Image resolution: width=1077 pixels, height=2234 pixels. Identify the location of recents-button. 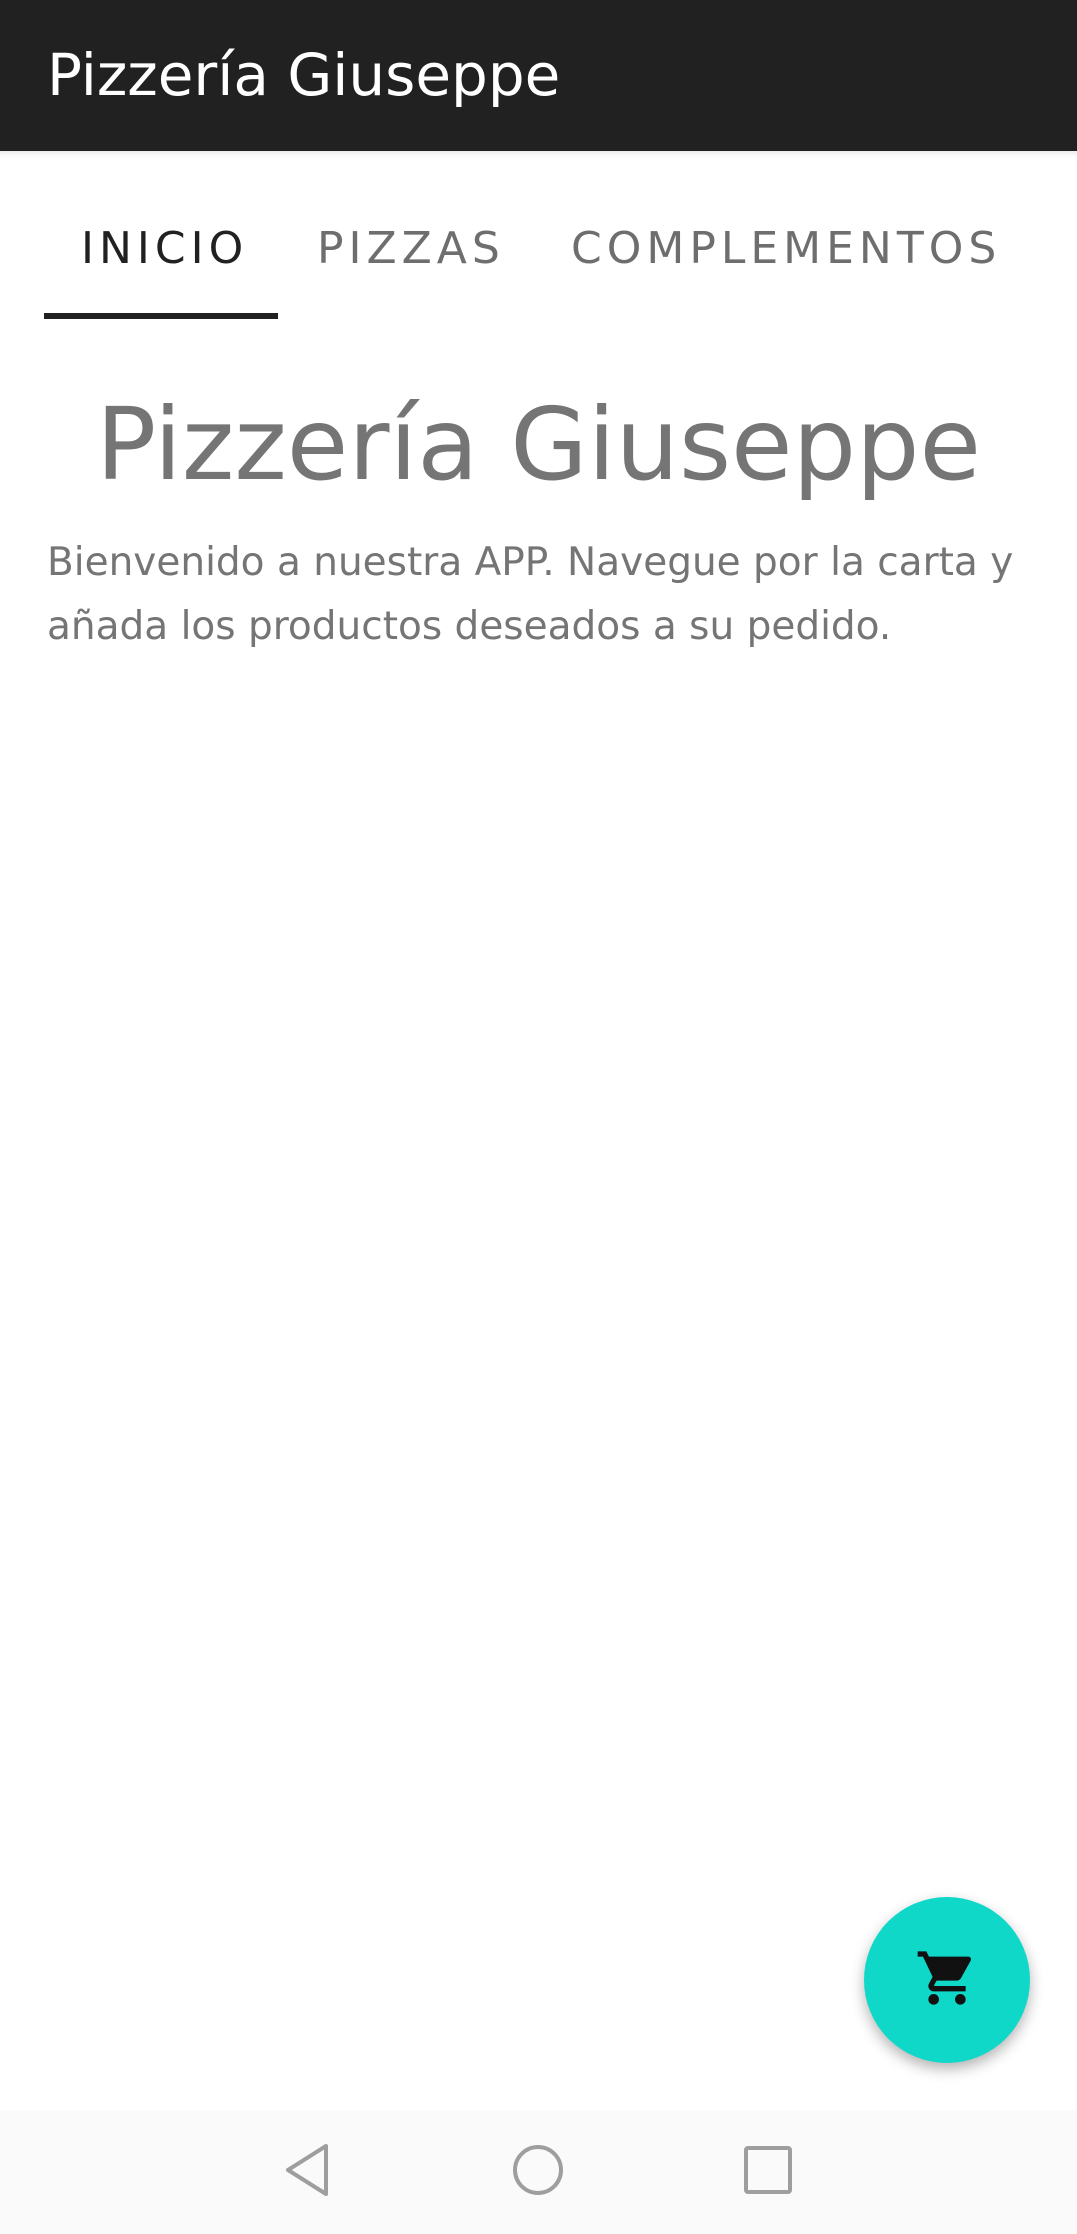
(768, 2172).